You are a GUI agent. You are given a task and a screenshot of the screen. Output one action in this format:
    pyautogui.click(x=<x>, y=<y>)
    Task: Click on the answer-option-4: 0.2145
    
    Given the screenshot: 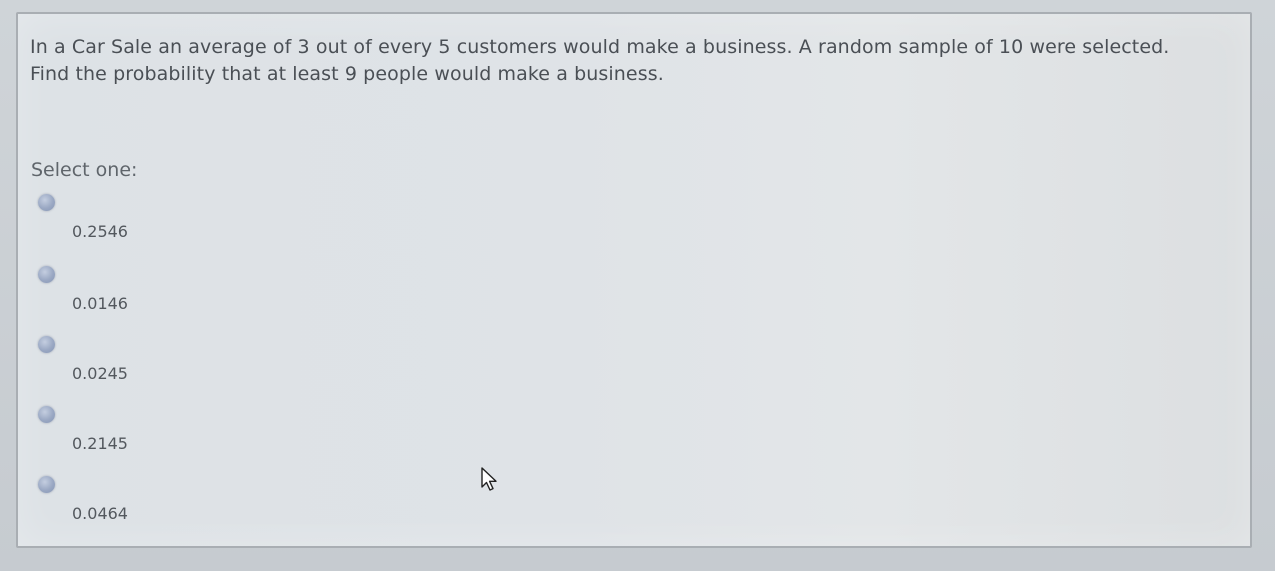 What is the action you would take?
    pyautogui.click(x=188, y=436)
    